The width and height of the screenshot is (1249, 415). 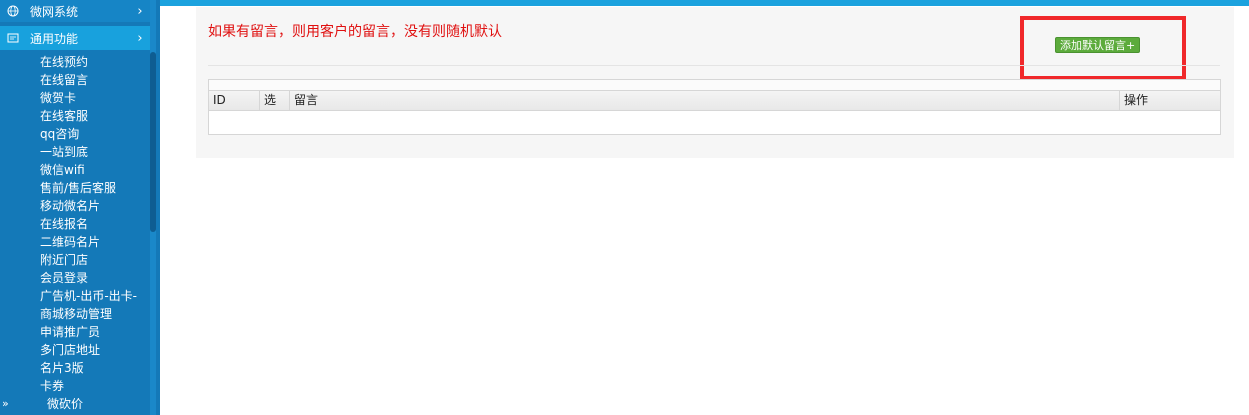 What do you see at coordinates (704, 3) in the screenshot?
I see `top-bar` at bounding box center [704, 3].